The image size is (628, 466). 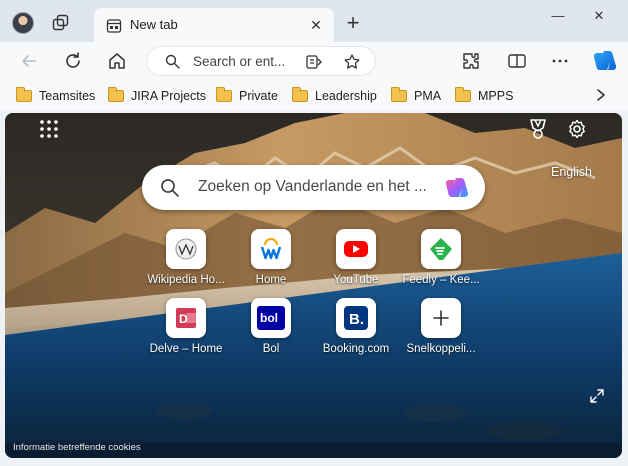 I want to click on back-icon, so click(x=29, y=61).